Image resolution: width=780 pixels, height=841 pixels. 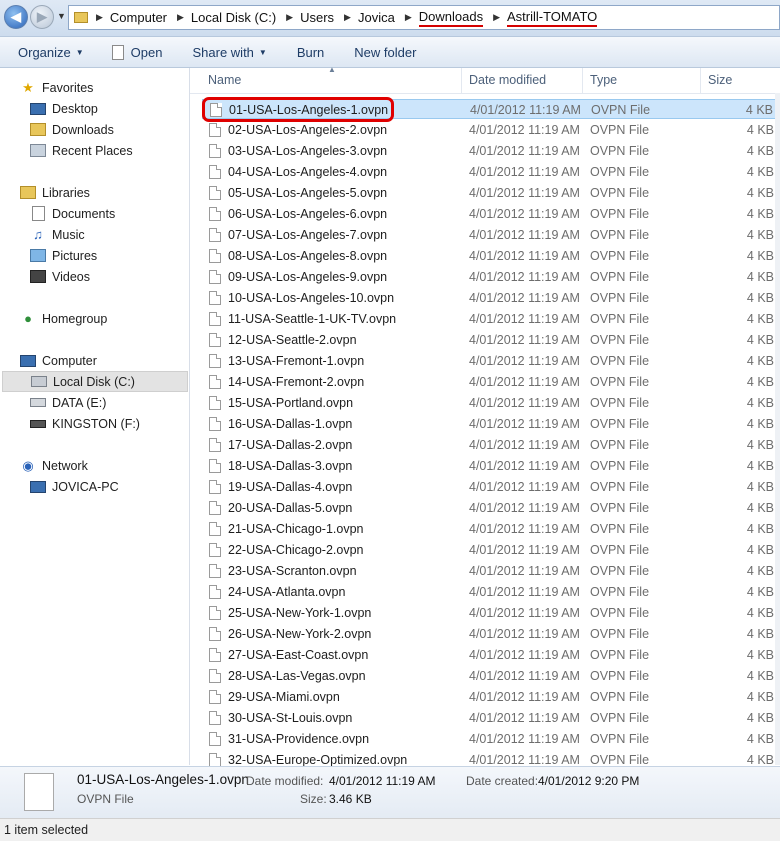 I want to click on nav-local-disk: Local Disk (C:), so click(x=95, y=381).